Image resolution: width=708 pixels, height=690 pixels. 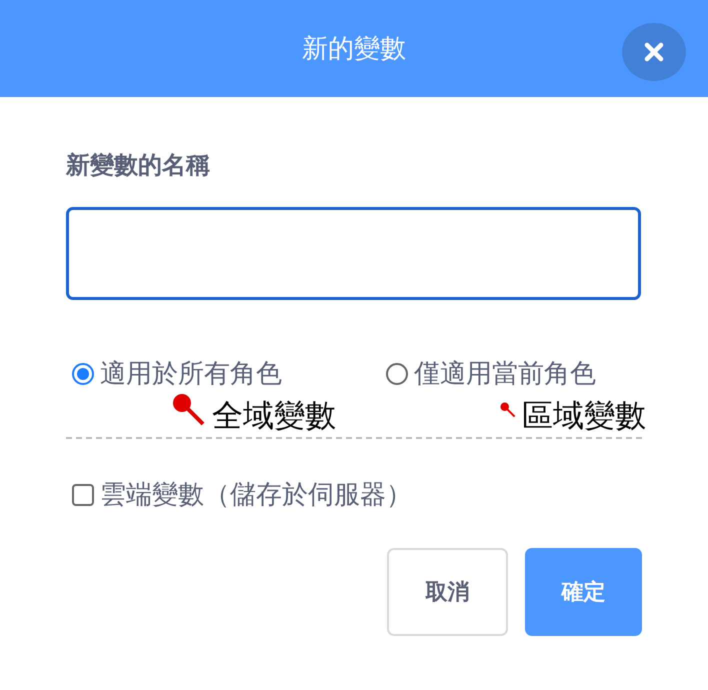 I want to click on pin-icon, so click(x=189, y=410).